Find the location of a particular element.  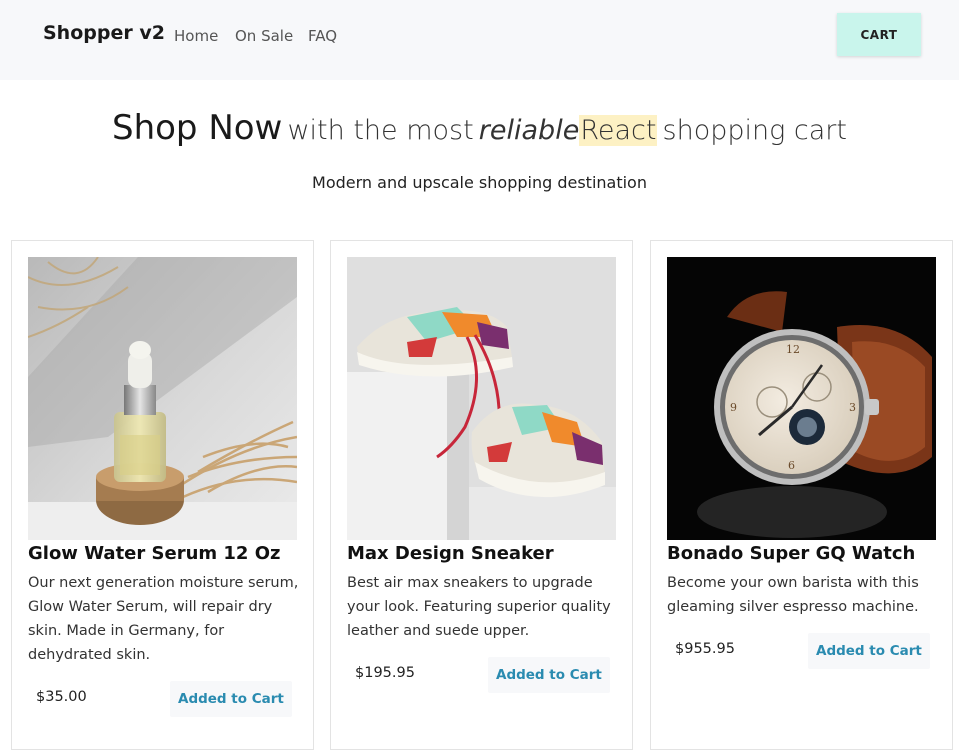

svg-text: 12 is located at coordinates (793, 349).